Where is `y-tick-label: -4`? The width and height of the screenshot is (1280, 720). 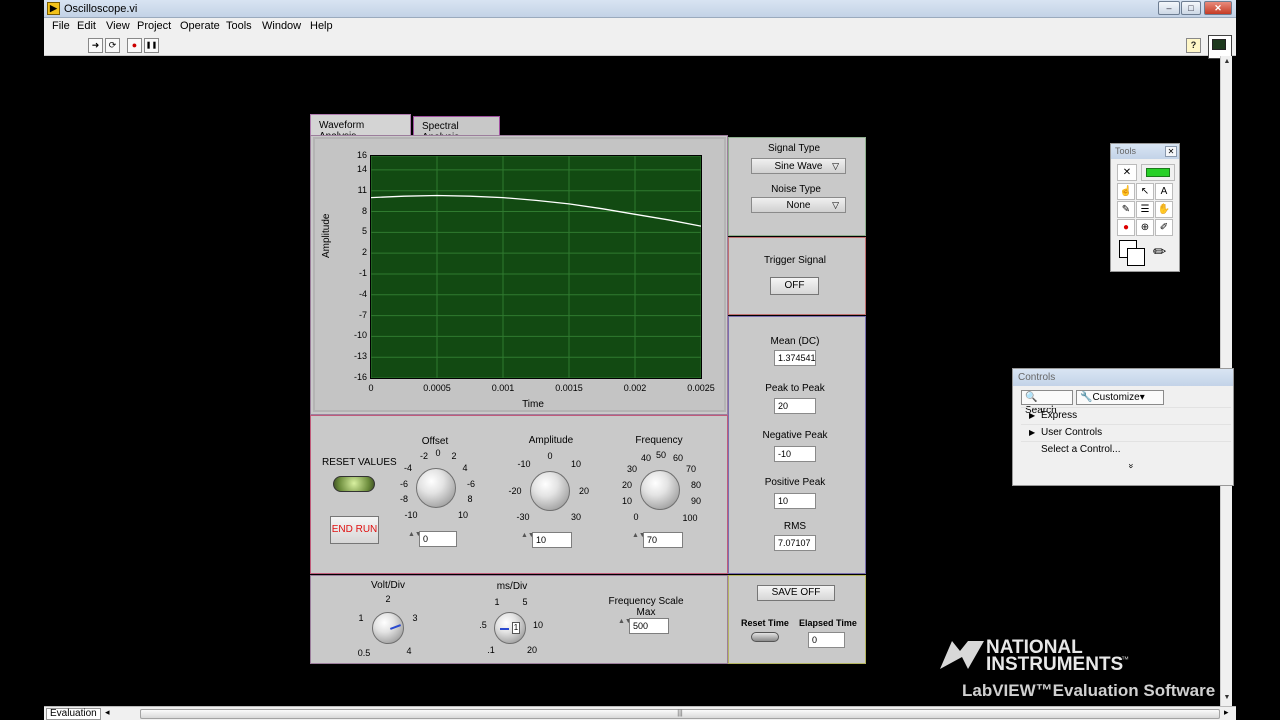
y-tick-label: -4 is located at coordinates (362, 293).